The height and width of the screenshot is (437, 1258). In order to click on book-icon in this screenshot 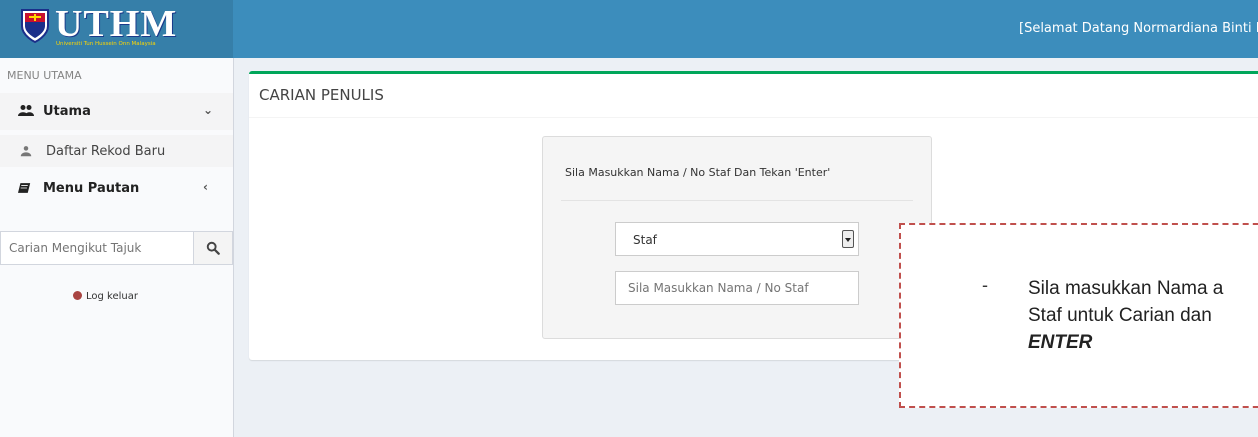, I will do `click(24, 188)`.